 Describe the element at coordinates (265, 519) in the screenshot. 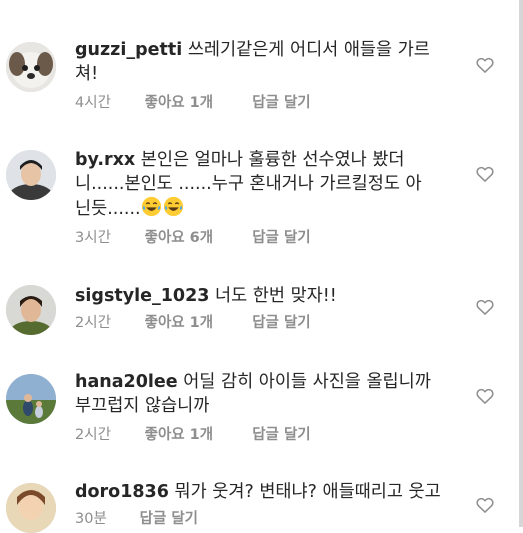

I see `comment-meta: 30분 답글 달기` at that location.